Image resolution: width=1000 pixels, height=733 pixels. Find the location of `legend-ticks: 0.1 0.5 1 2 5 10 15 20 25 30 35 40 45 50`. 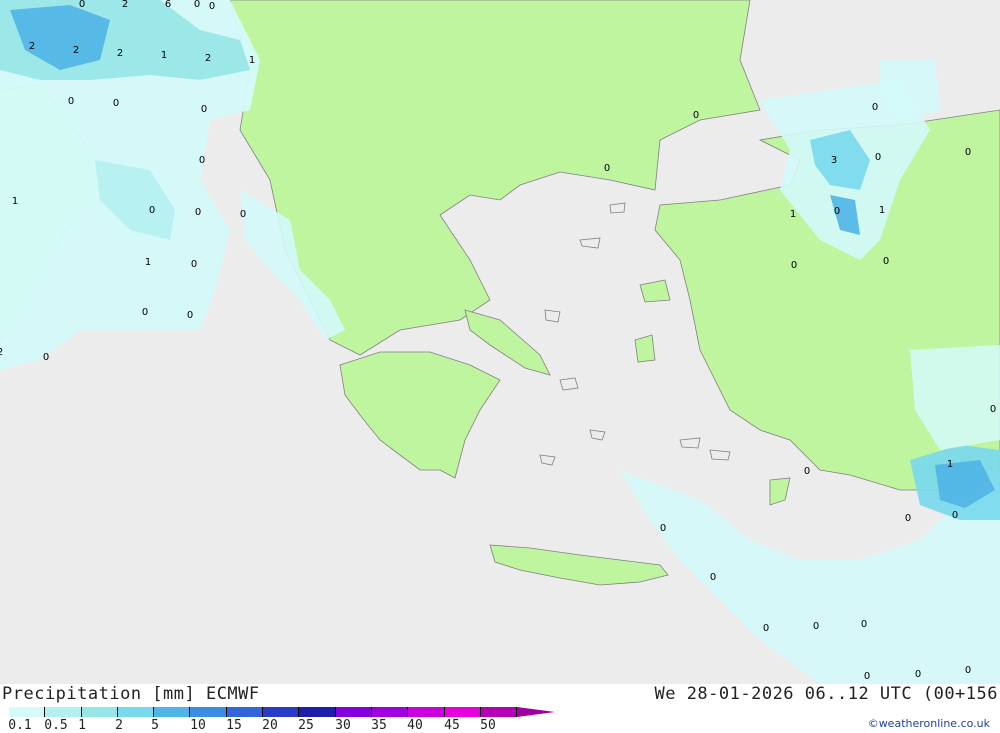

legend-ticks: 0.1 0.5 1 2 5 10 15 20 25 30 35 40 45 50 is located at coordinates (280, 726).